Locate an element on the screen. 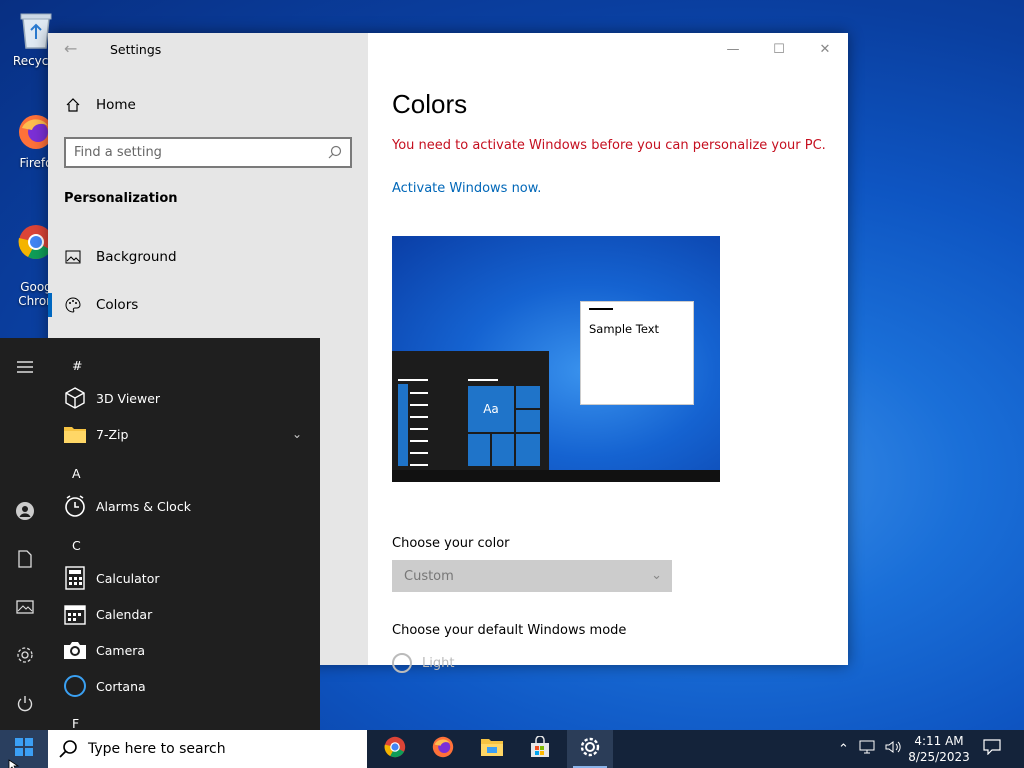  file-explorer-icon is located at coordinates (492, 749).